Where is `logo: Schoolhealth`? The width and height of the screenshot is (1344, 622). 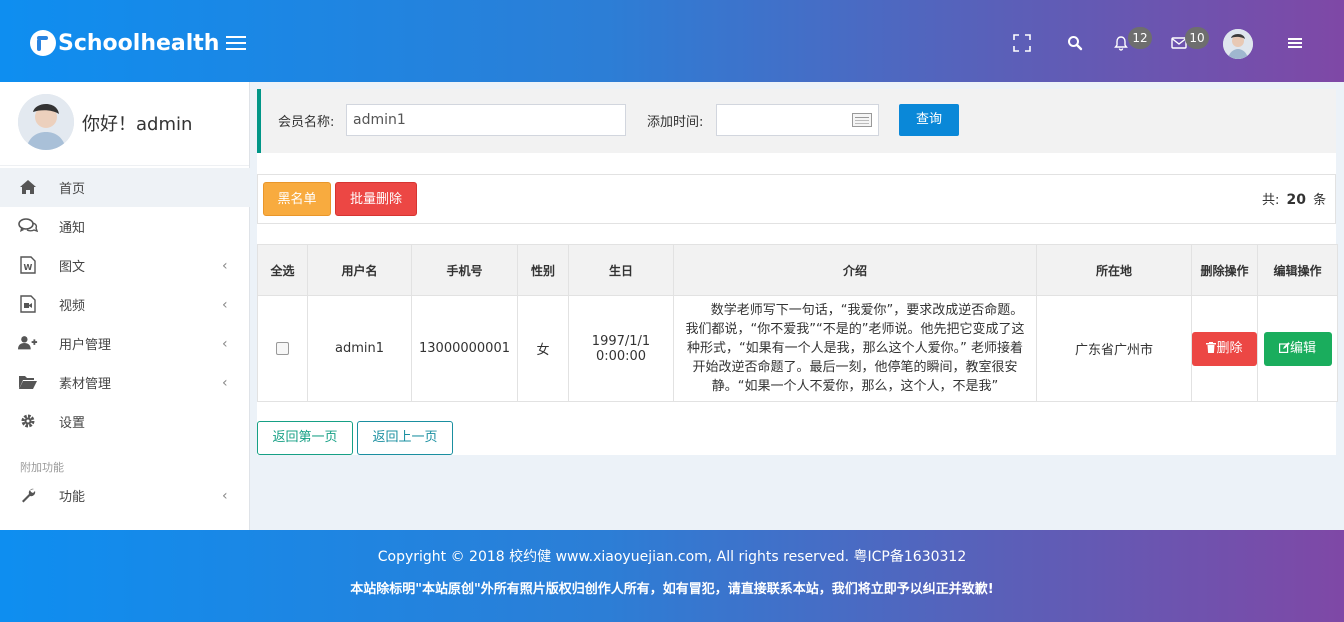
logo: Schoolhealth is located at coordinates (124, 43).